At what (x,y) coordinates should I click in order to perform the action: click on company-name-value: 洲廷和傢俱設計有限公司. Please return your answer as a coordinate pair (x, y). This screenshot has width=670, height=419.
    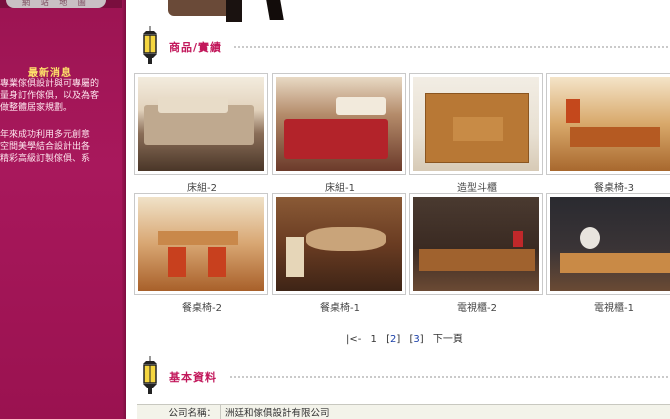
    Looking at the image, I should click on (277, 413).